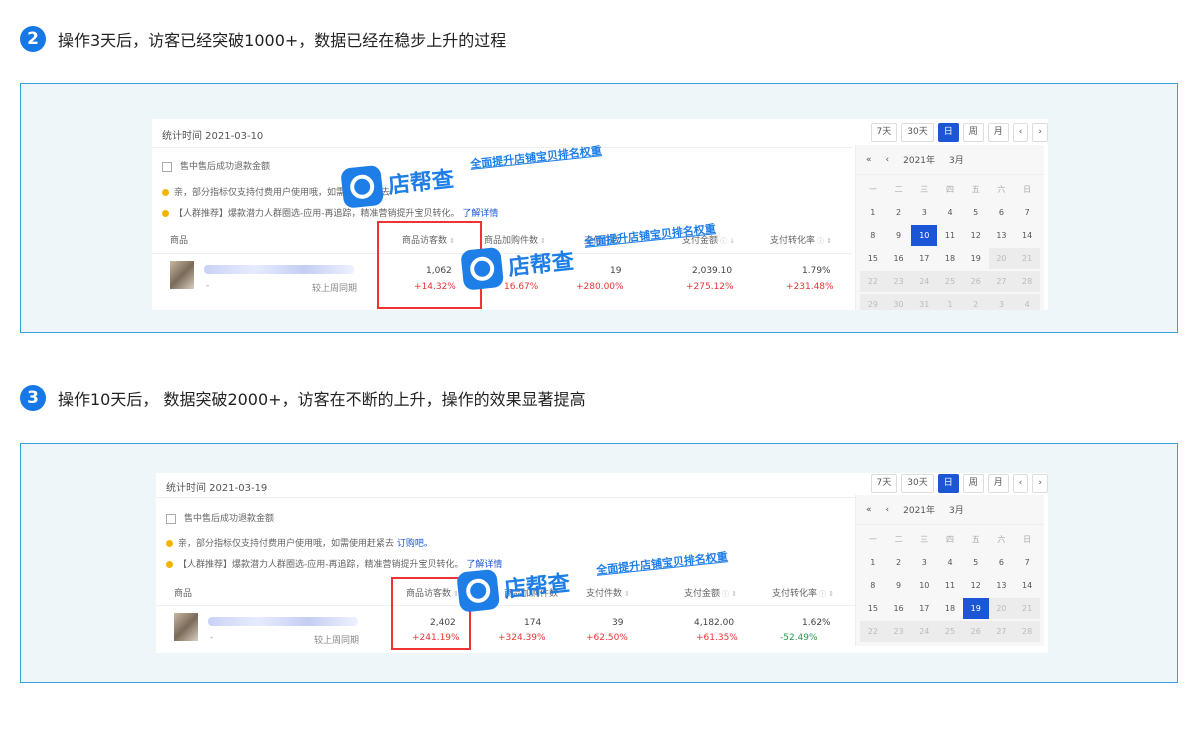 Image resolution: width=1200 pixels, height=729 pixels. Describe the element at coordinates (480, 214) in the screenshot. I see `learn-more-link: 了解详情` at that location.